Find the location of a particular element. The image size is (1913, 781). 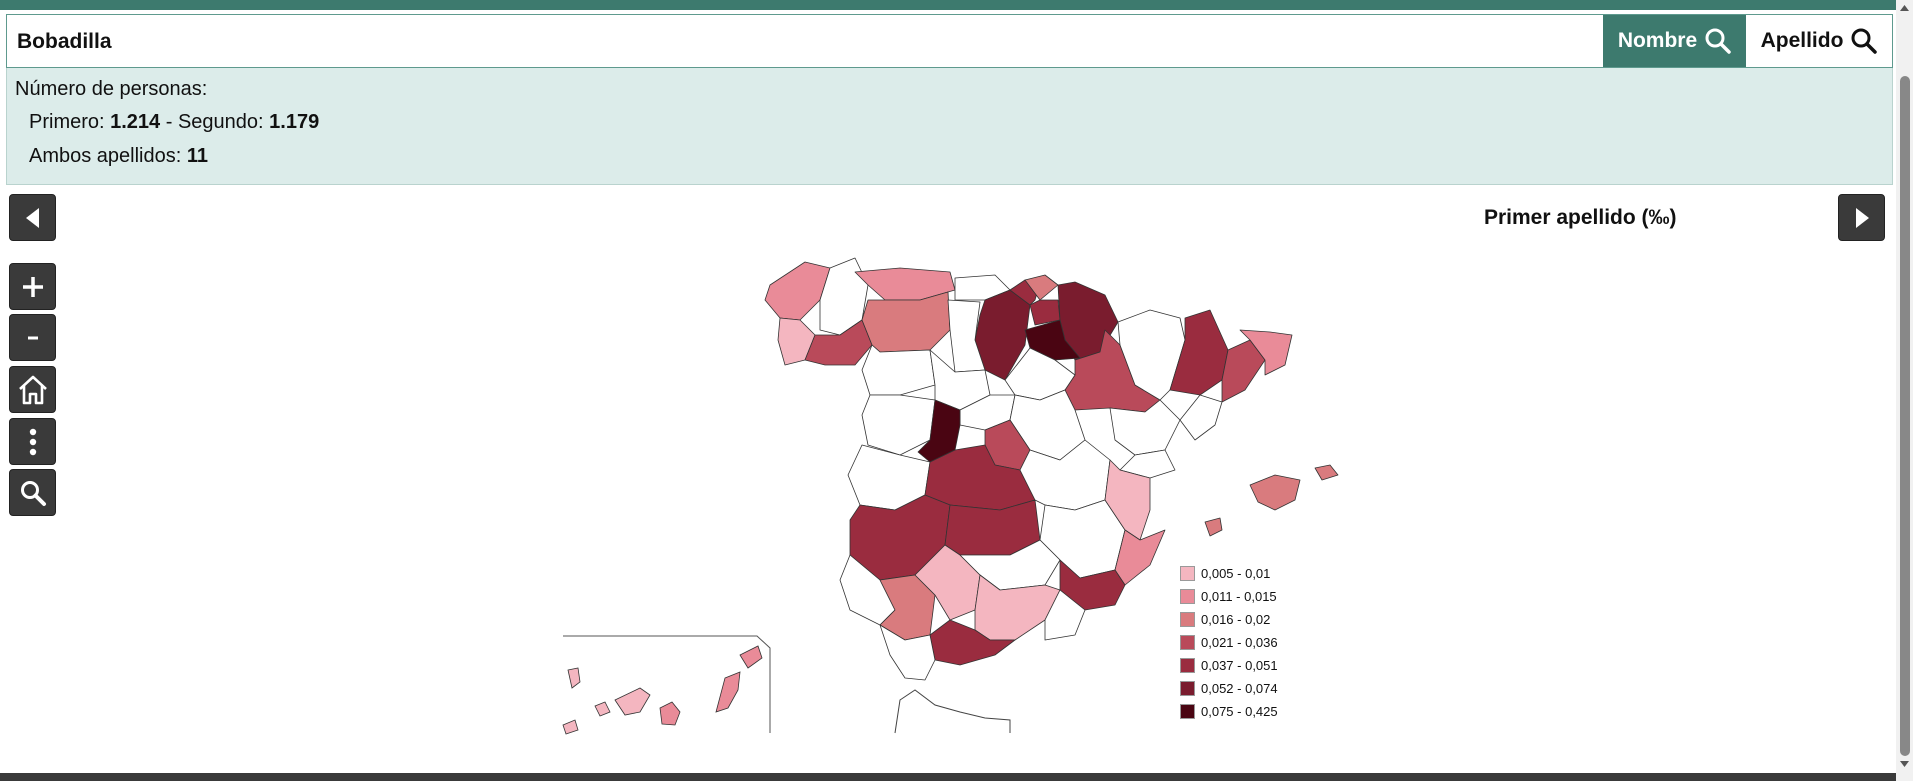

primero-value: 1.214 is located at coordinates (135, 122).